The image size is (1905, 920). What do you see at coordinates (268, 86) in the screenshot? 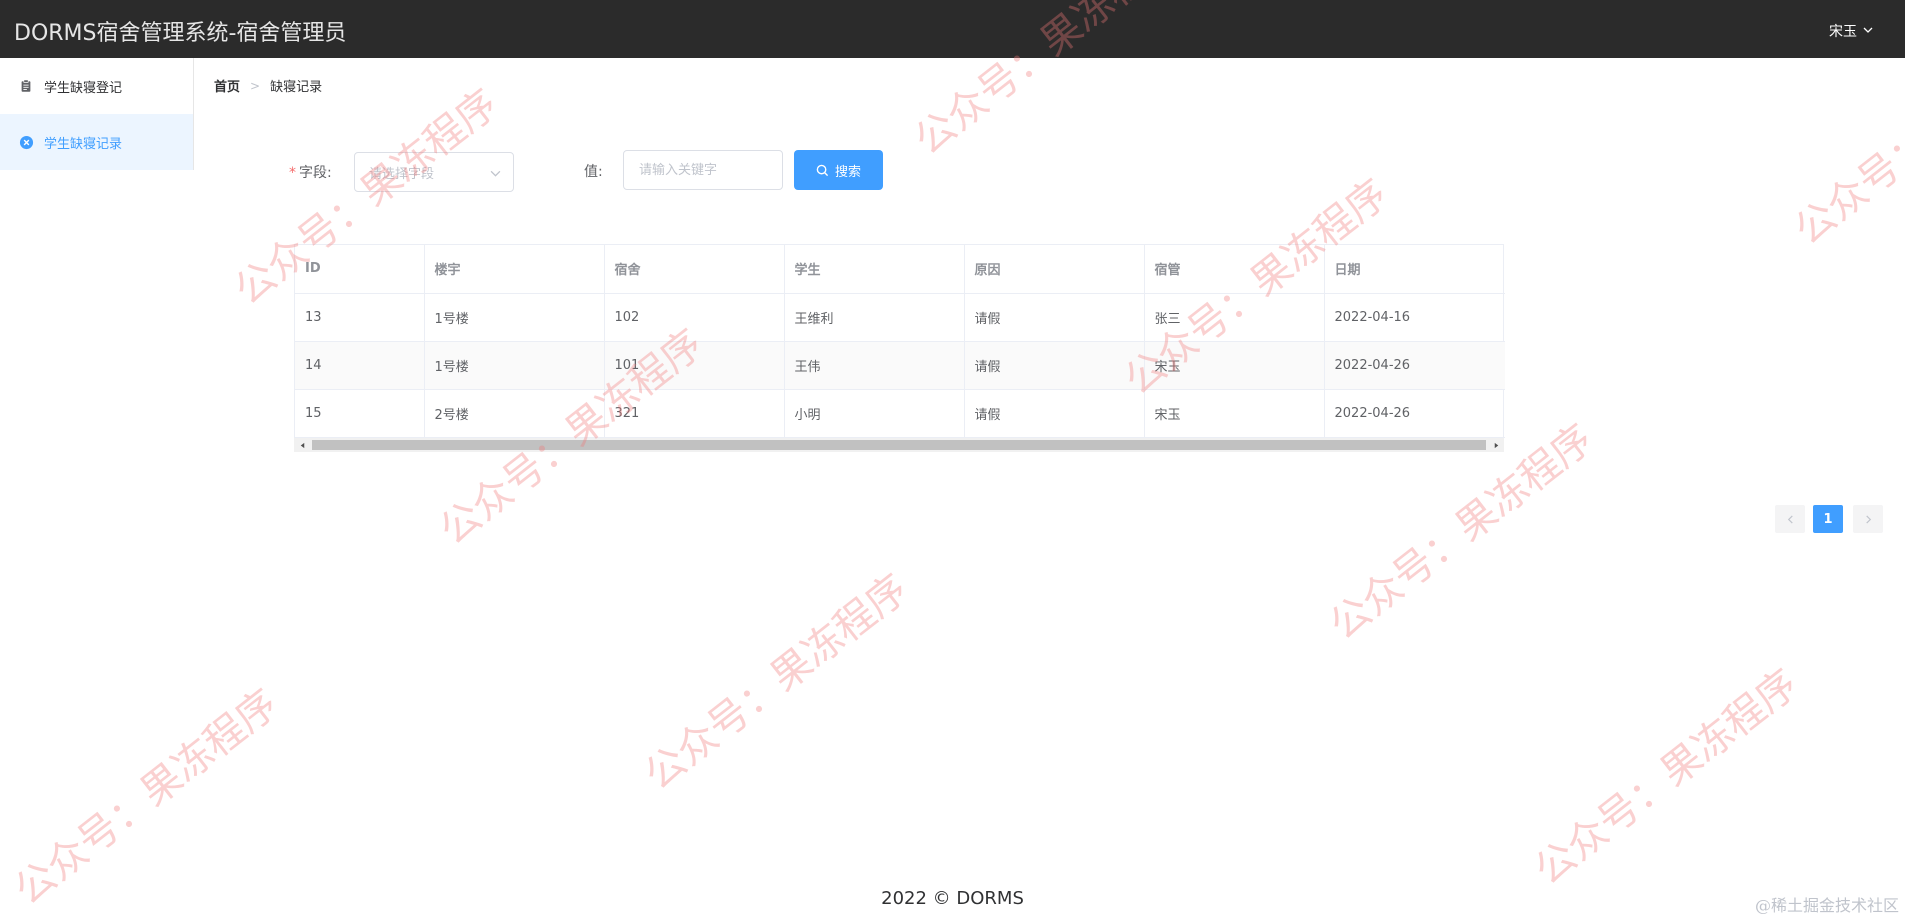
I see `breadcrumb: 首页 > 缺寝记录` at bounding box center [268, 86].